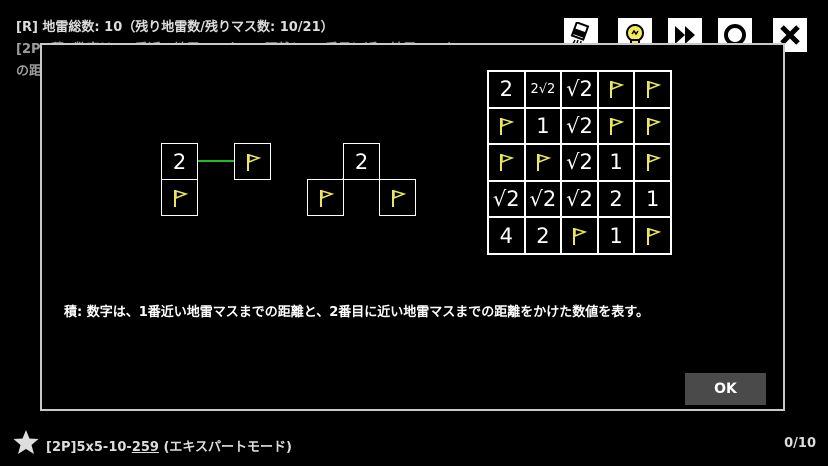  I want to click on example2-number: 2, so click(361, 161).